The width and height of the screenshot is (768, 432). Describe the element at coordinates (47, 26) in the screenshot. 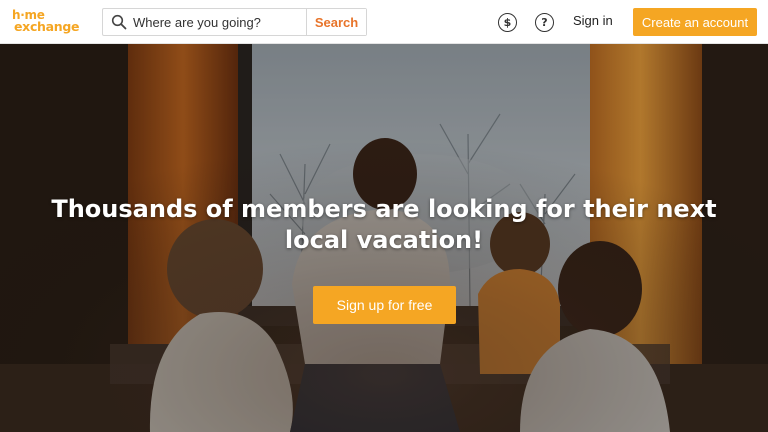

I see `logo-line-2: exchange` at that location.